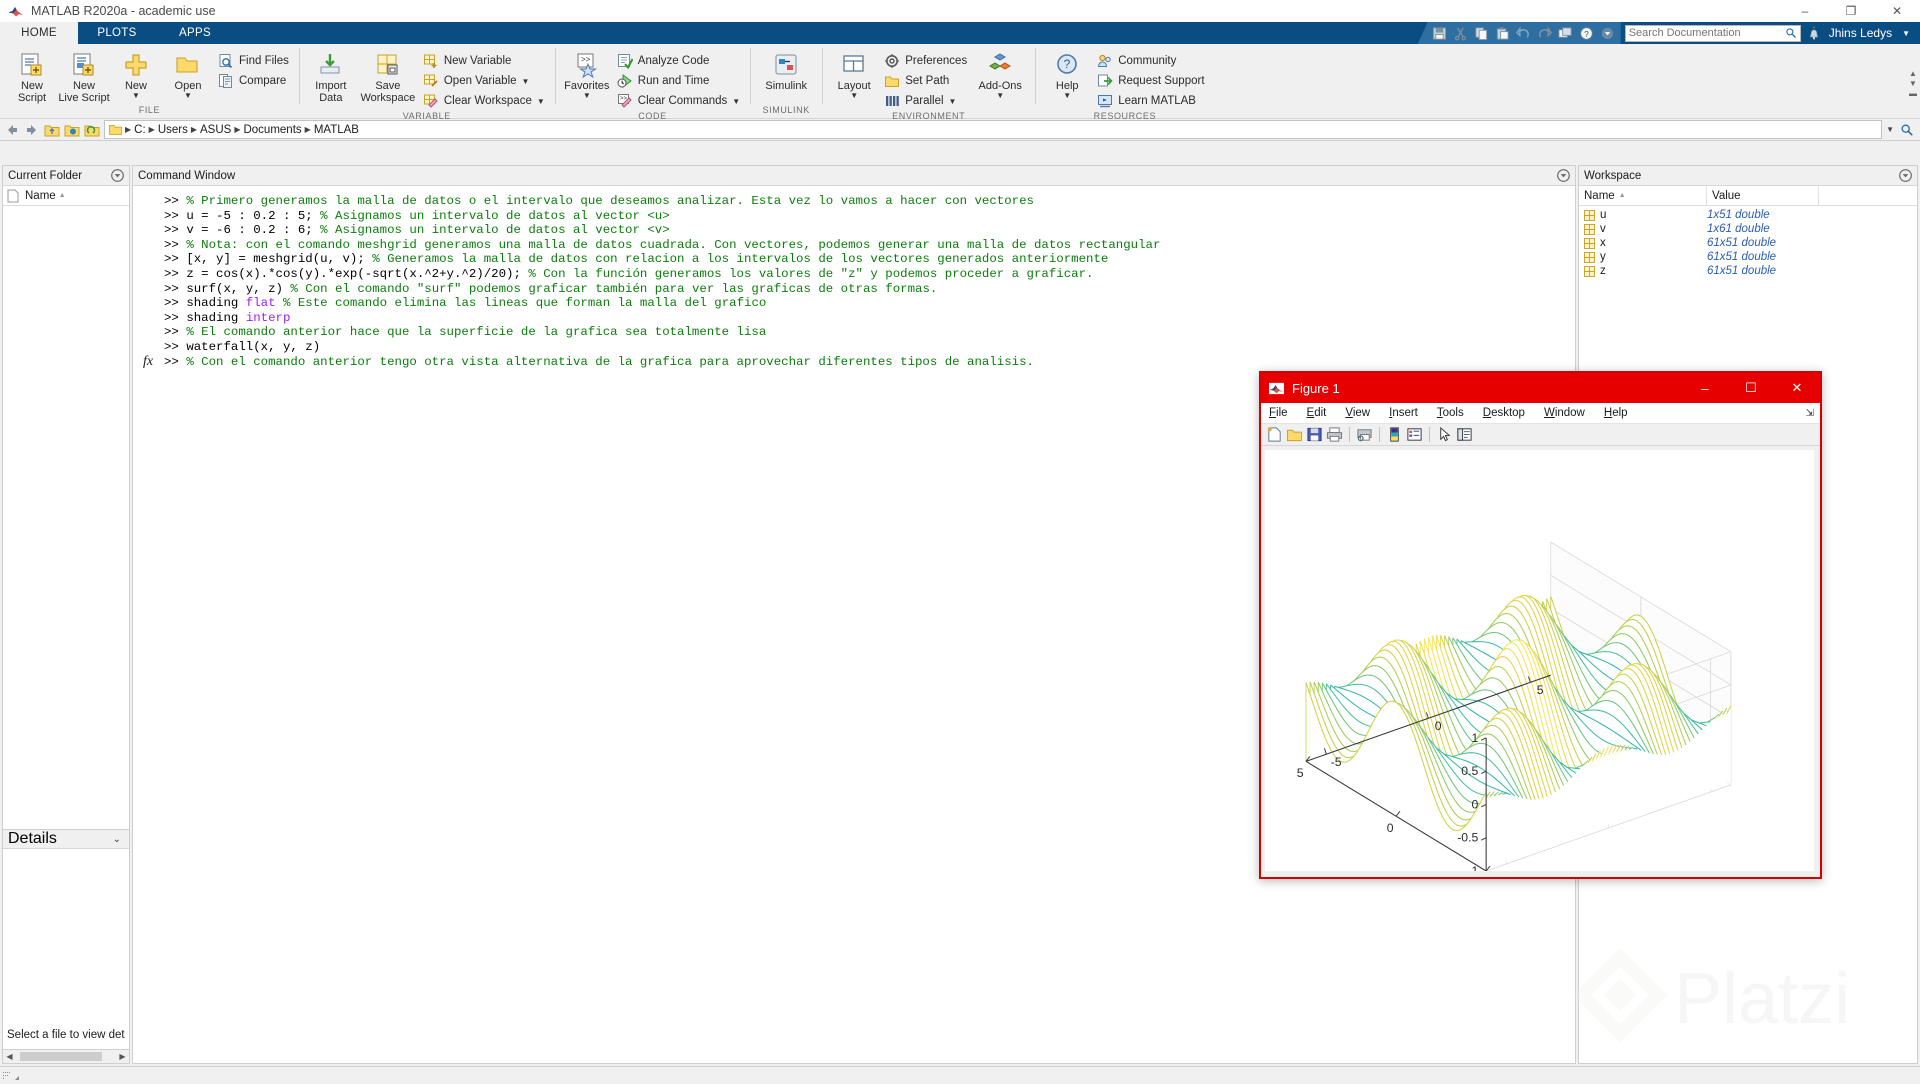 The image size is (1920, 1084). I want to click on insert-legend-icon, so click(1414, 434).